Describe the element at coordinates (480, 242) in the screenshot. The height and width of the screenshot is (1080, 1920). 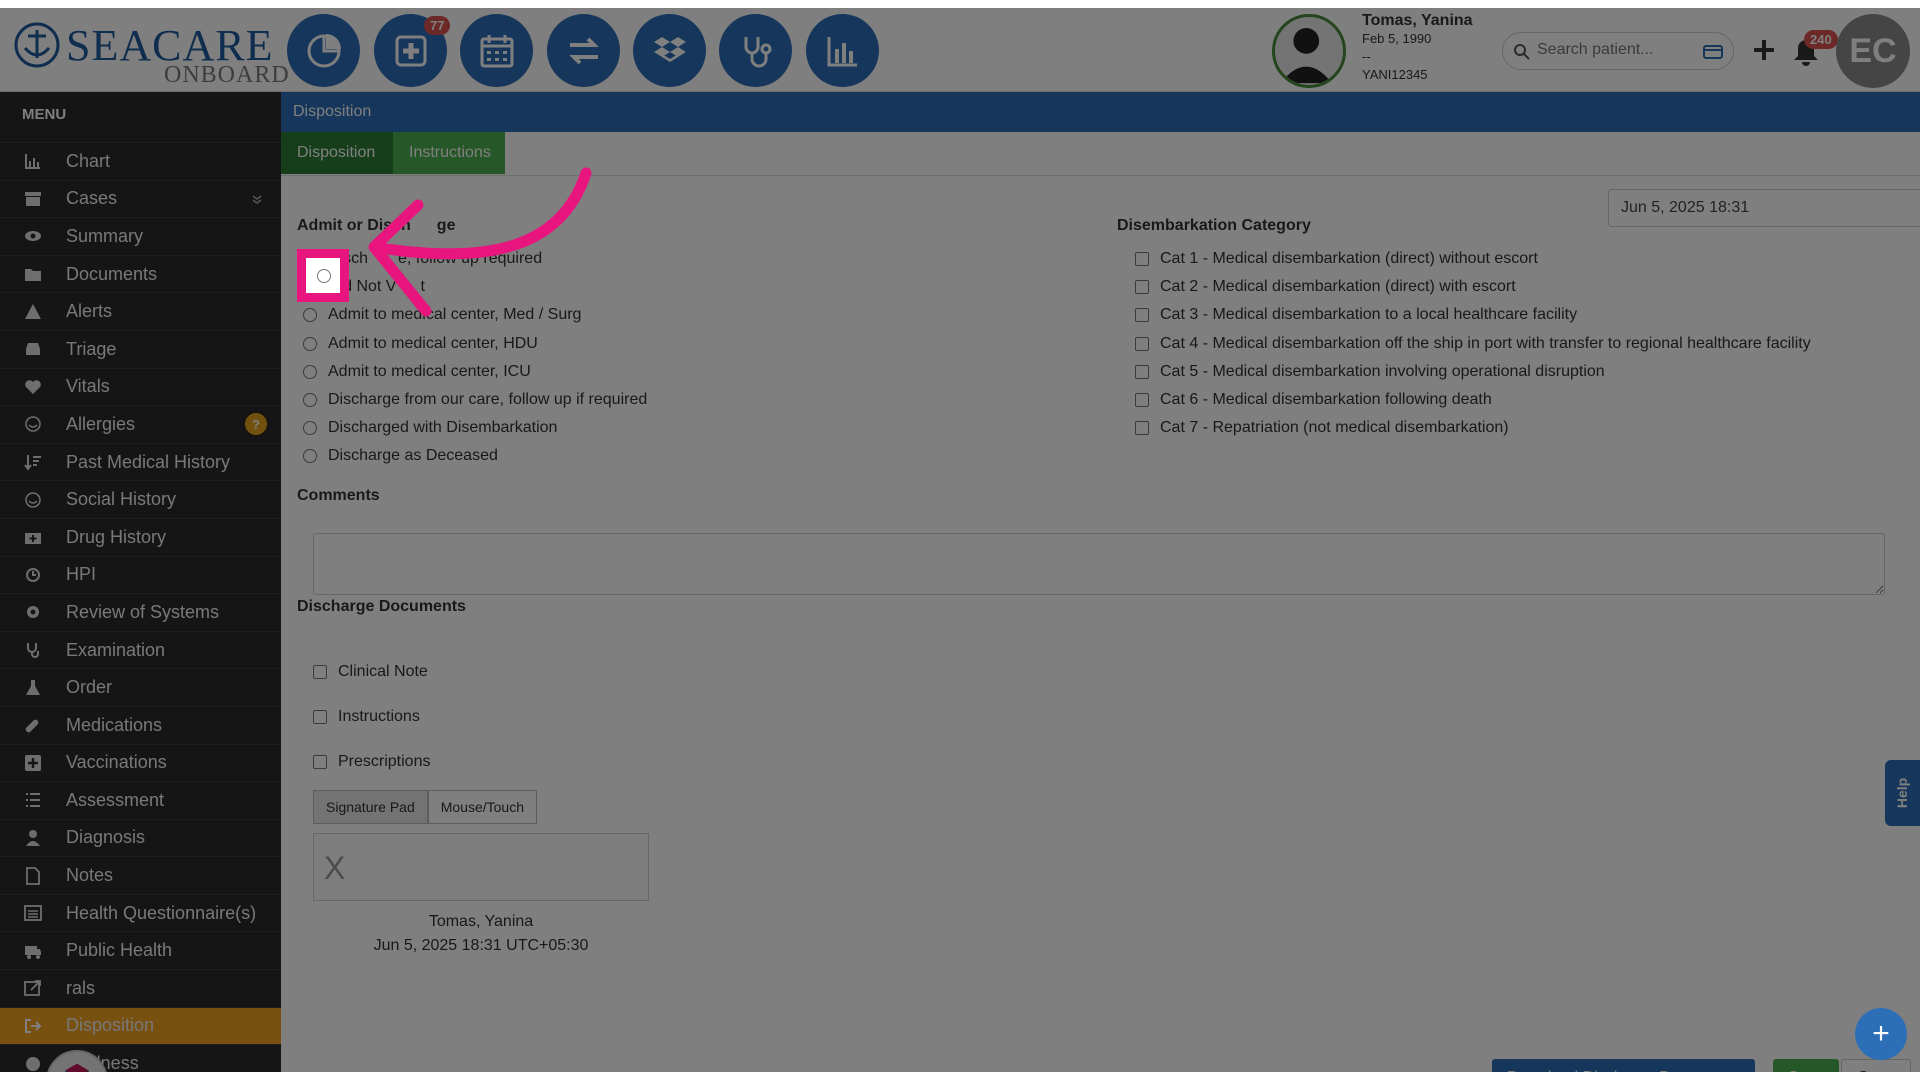
I see `pointer-arrow-icon` at that location.